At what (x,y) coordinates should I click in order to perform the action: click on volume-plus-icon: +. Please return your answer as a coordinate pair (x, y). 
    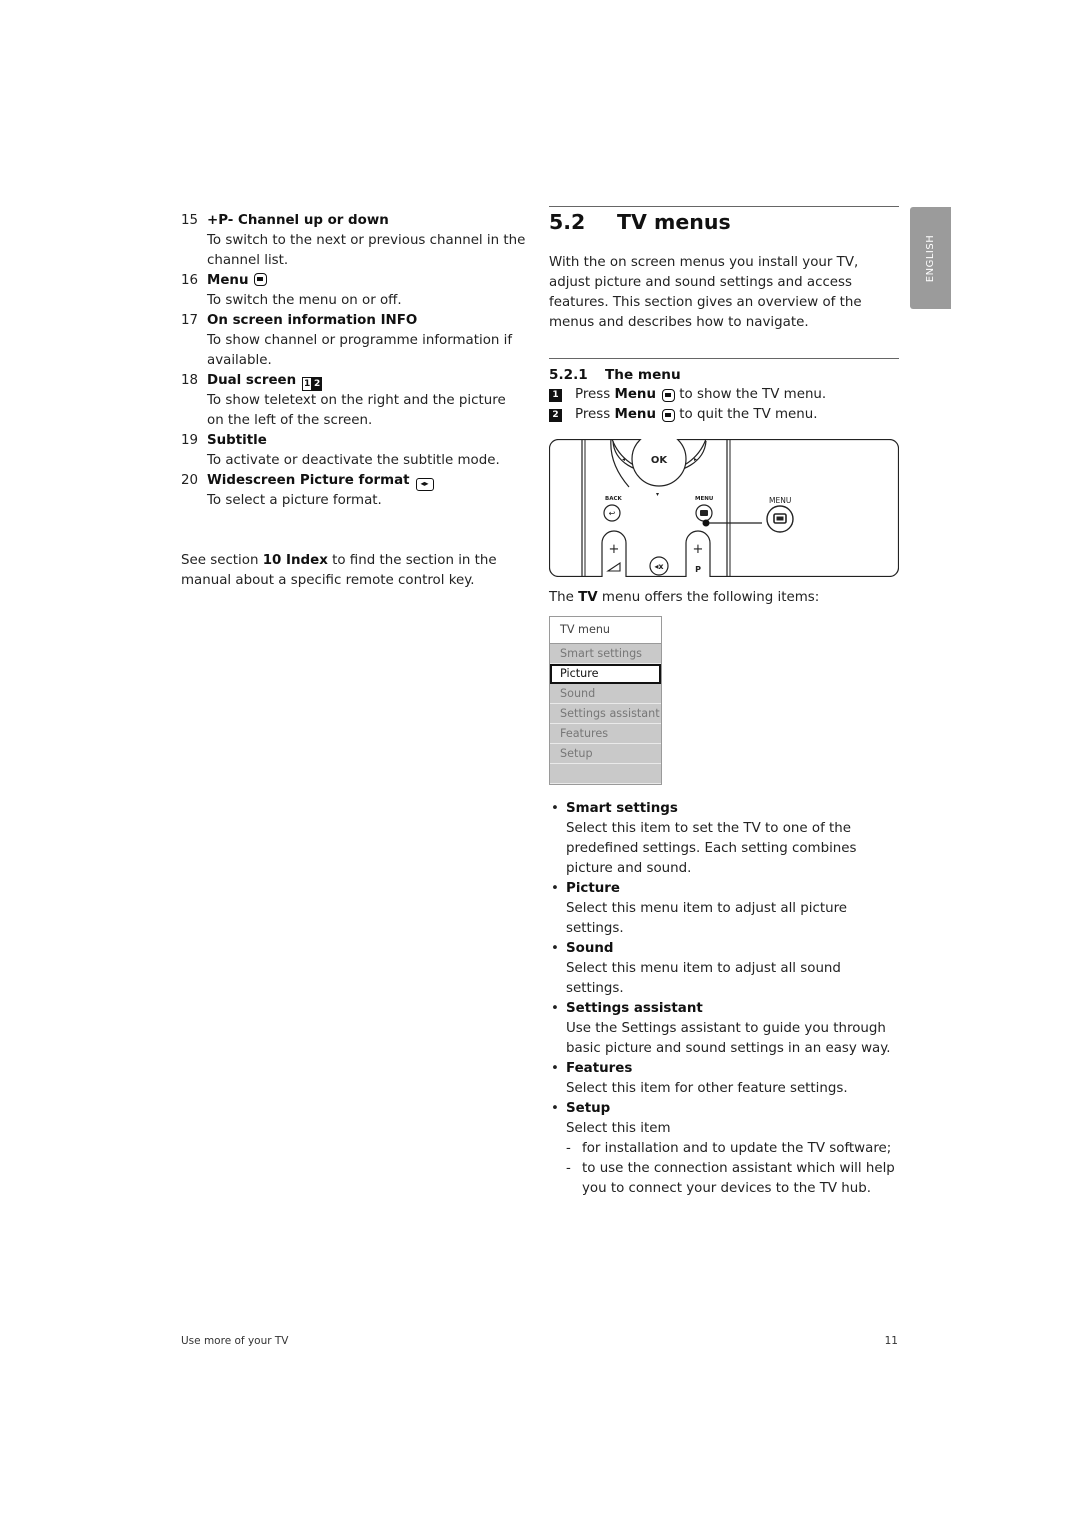
    Looking at the image, I should click on (614, 549).